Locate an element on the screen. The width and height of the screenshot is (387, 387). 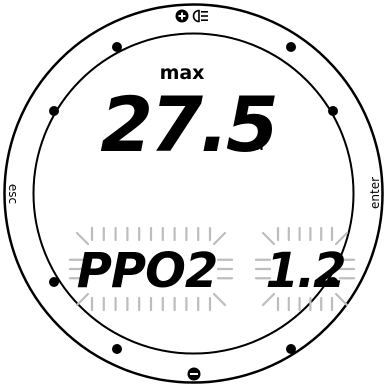
param-name: PPO2 is located at coordinates (147, 271).